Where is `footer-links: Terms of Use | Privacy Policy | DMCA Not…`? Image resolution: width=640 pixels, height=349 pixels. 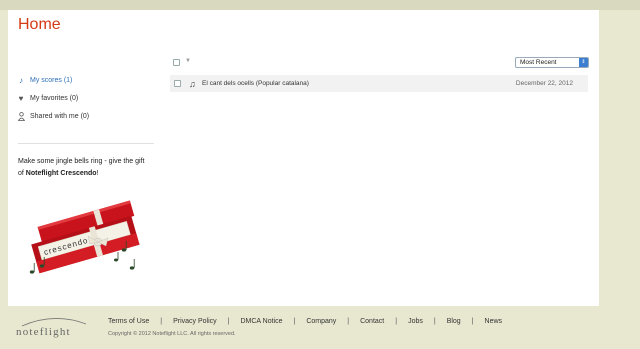
footer-links: Terms of Use | Privacy Policy | DMCA Not… is located at coordinates (305, 321).